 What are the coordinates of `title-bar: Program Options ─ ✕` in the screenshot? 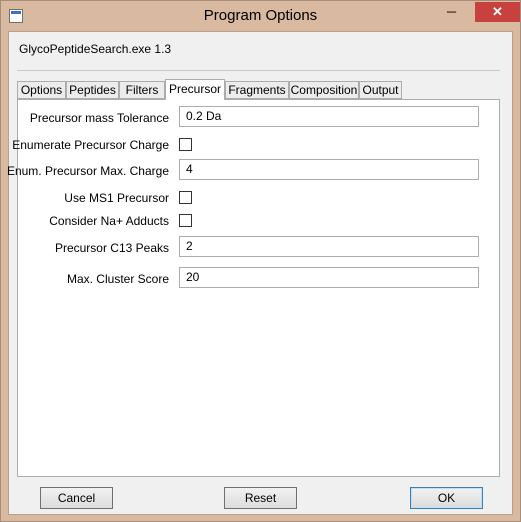 It's located at (260, 16).